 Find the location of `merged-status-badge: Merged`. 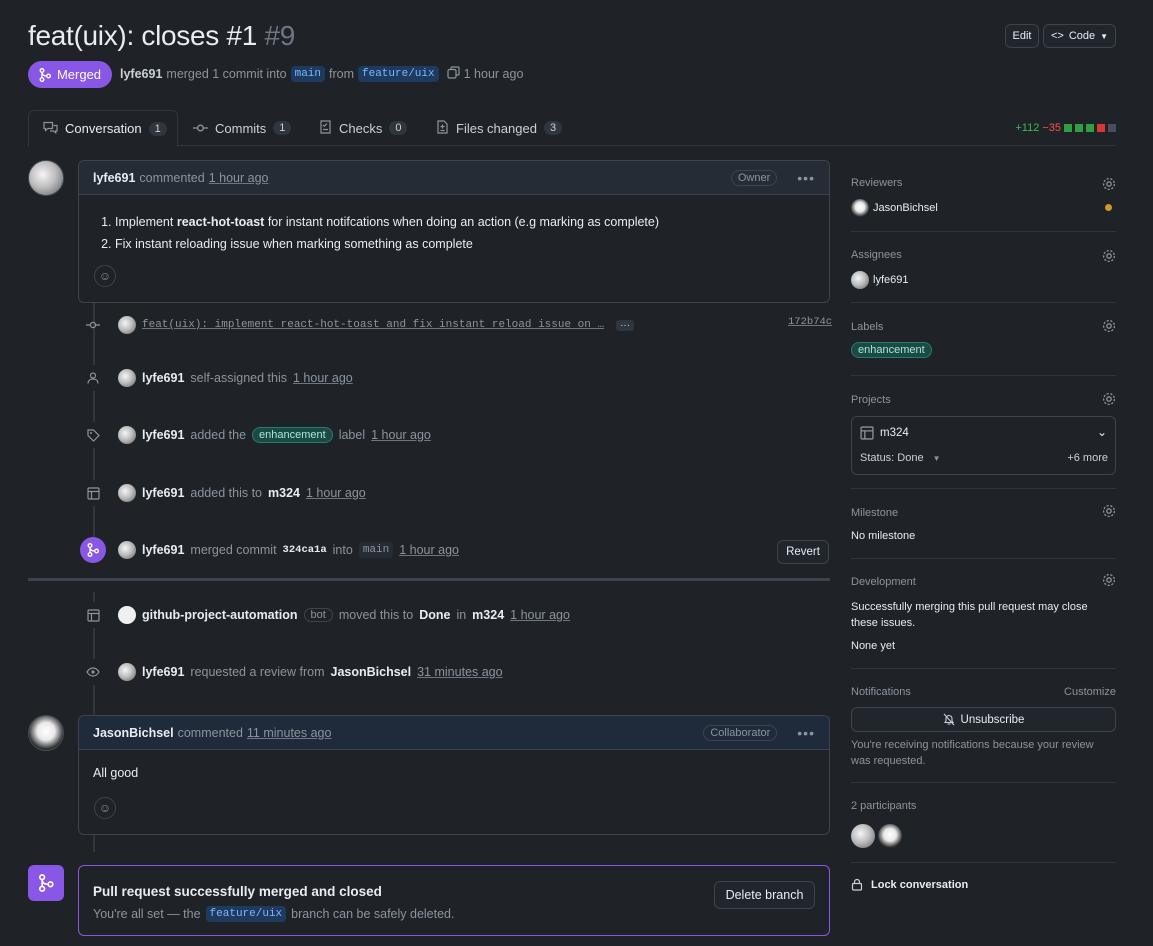

merged-status-badge: Merged is located at coordinates (70, 74).